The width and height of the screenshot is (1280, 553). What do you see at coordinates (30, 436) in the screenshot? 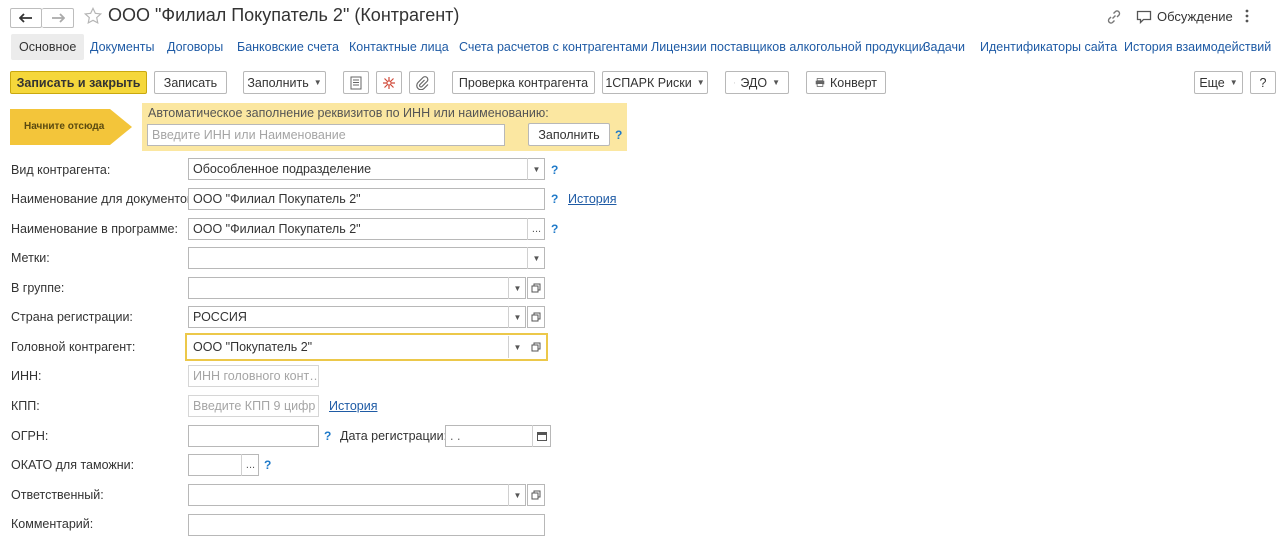
I see `ogrn-label: ОГРН:` at bounding box center [30, 436].